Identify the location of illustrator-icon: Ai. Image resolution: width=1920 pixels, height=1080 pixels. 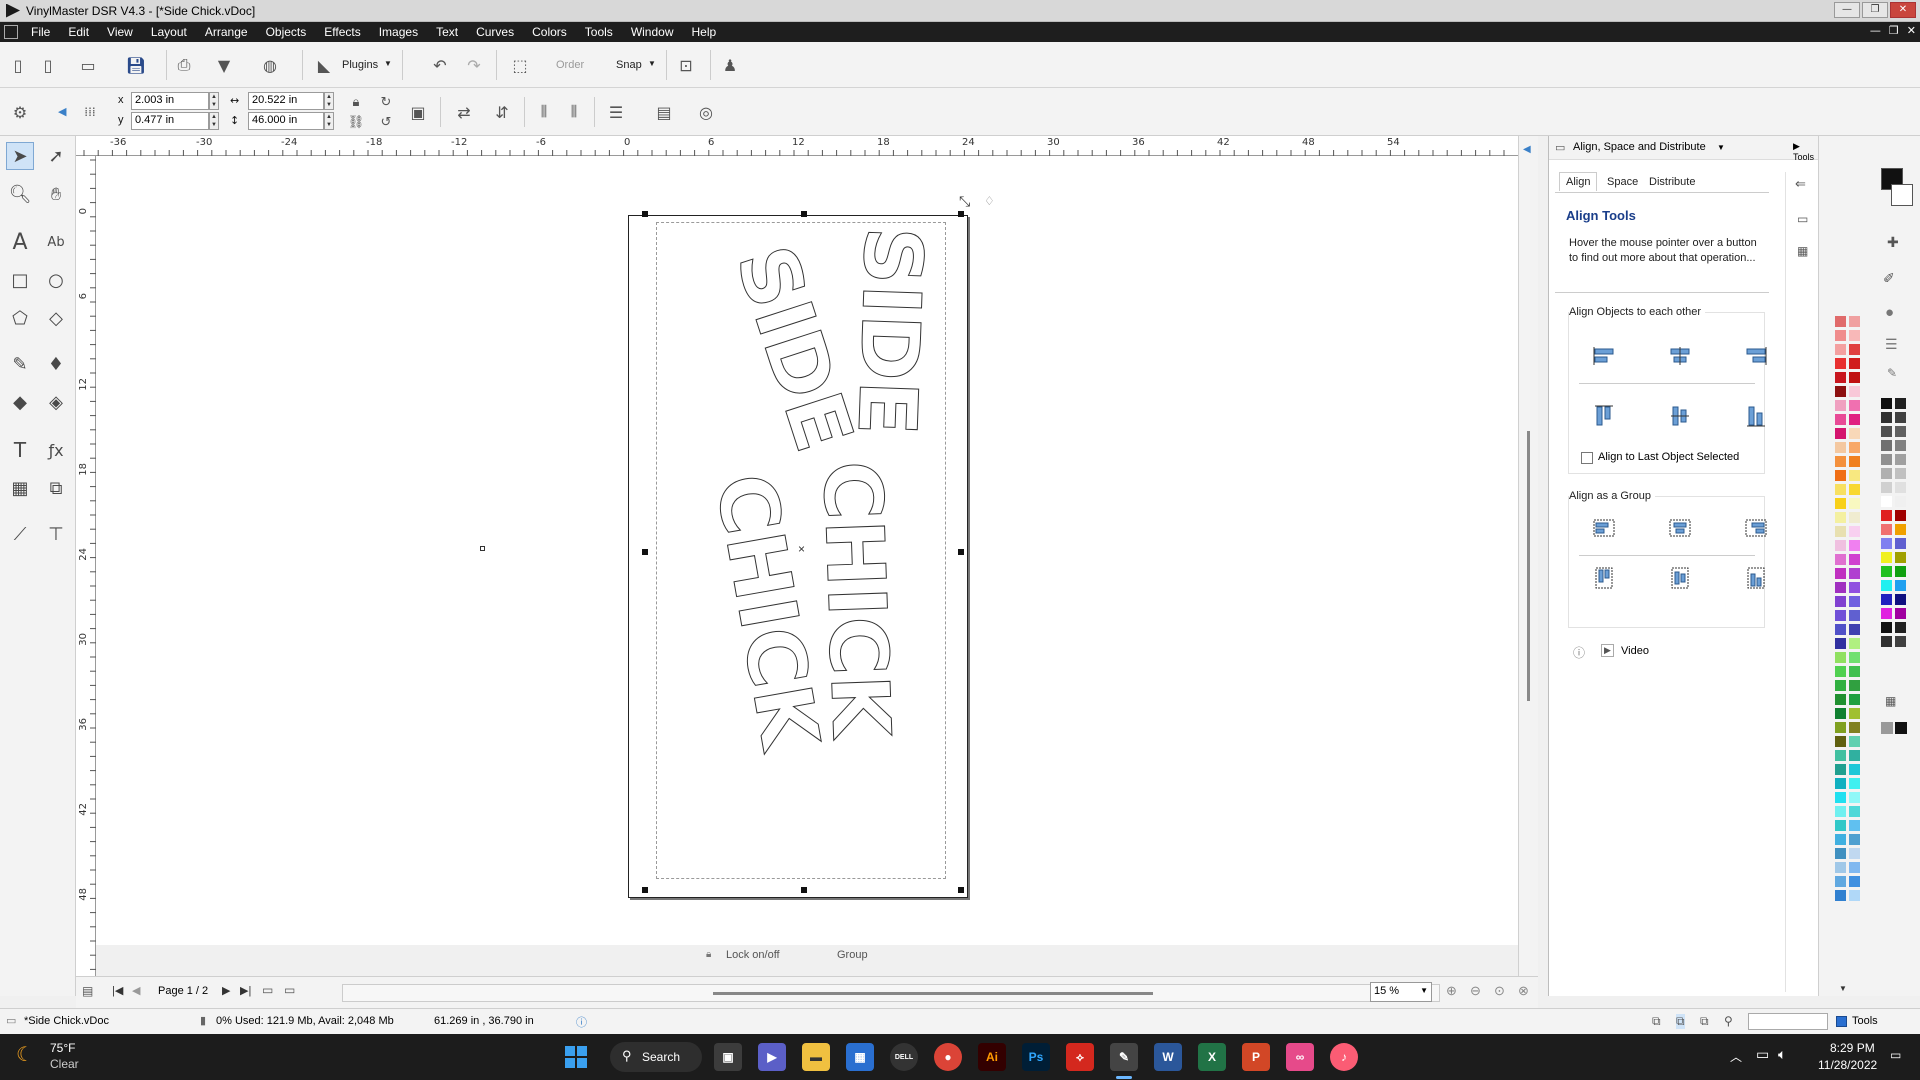
(992, 1057).